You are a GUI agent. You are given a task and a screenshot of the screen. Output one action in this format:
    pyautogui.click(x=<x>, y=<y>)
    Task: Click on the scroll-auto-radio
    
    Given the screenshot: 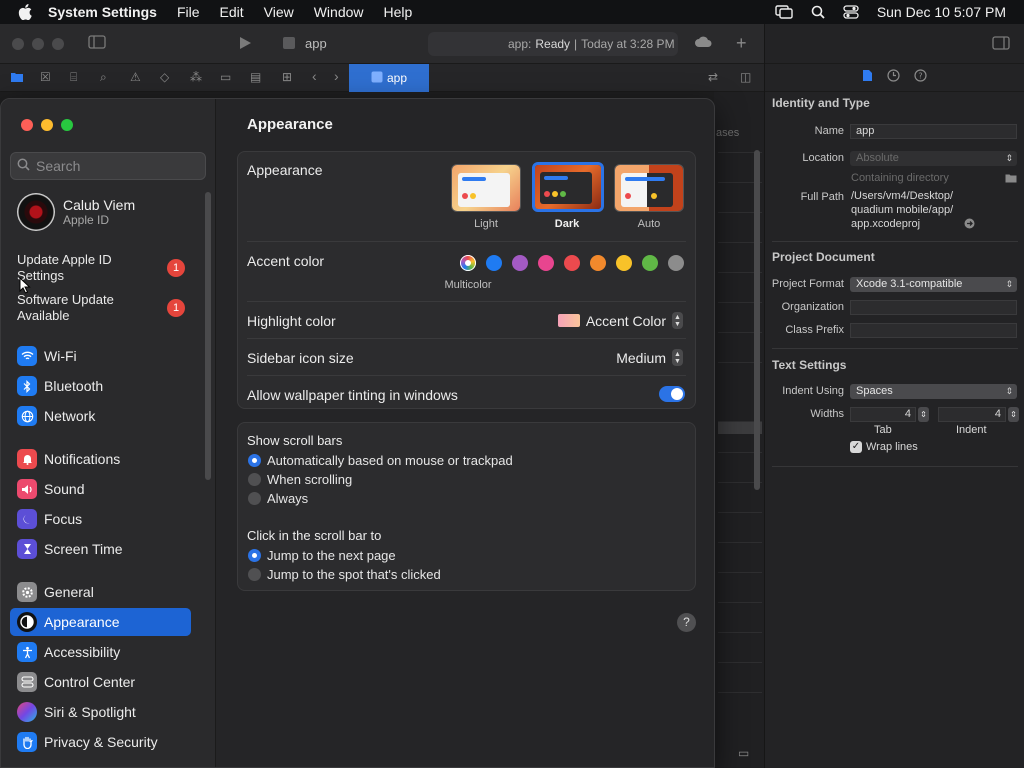 What is the action you would take?
    pyautogui.click(x=254, y=460)
    